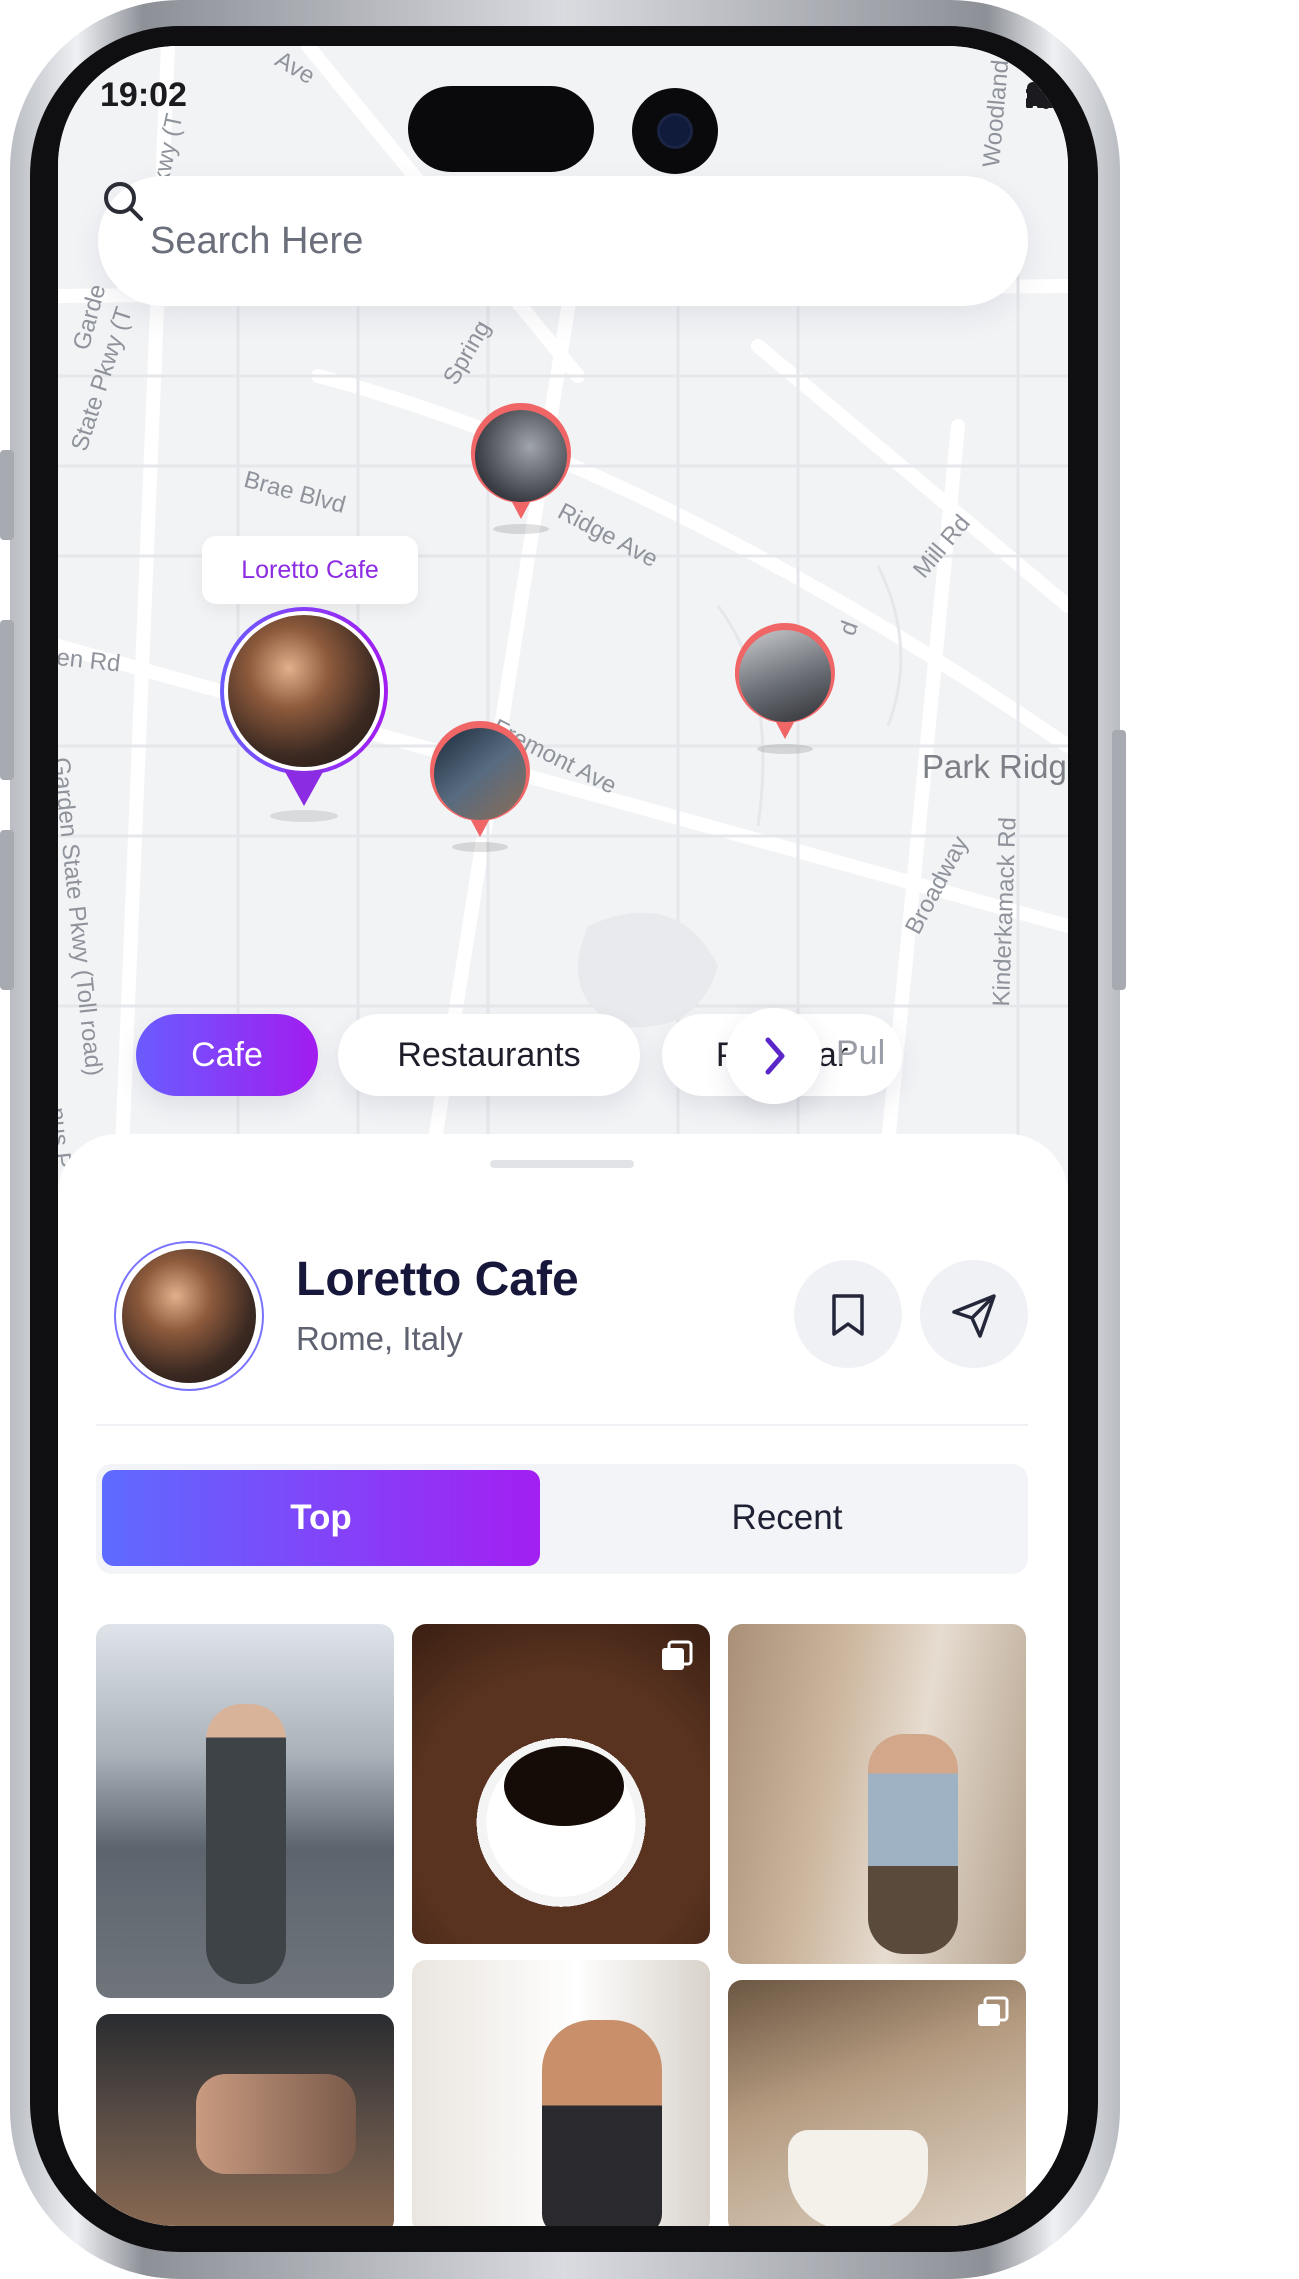 The height and width of the screenshot is (2279, 1299). I want to click on send-icon, so click(974, 1316).